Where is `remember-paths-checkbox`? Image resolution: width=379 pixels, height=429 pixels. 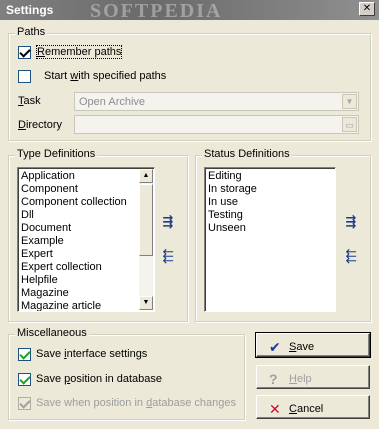 remember-paths-checkbox is located at coordinates (24, 52).